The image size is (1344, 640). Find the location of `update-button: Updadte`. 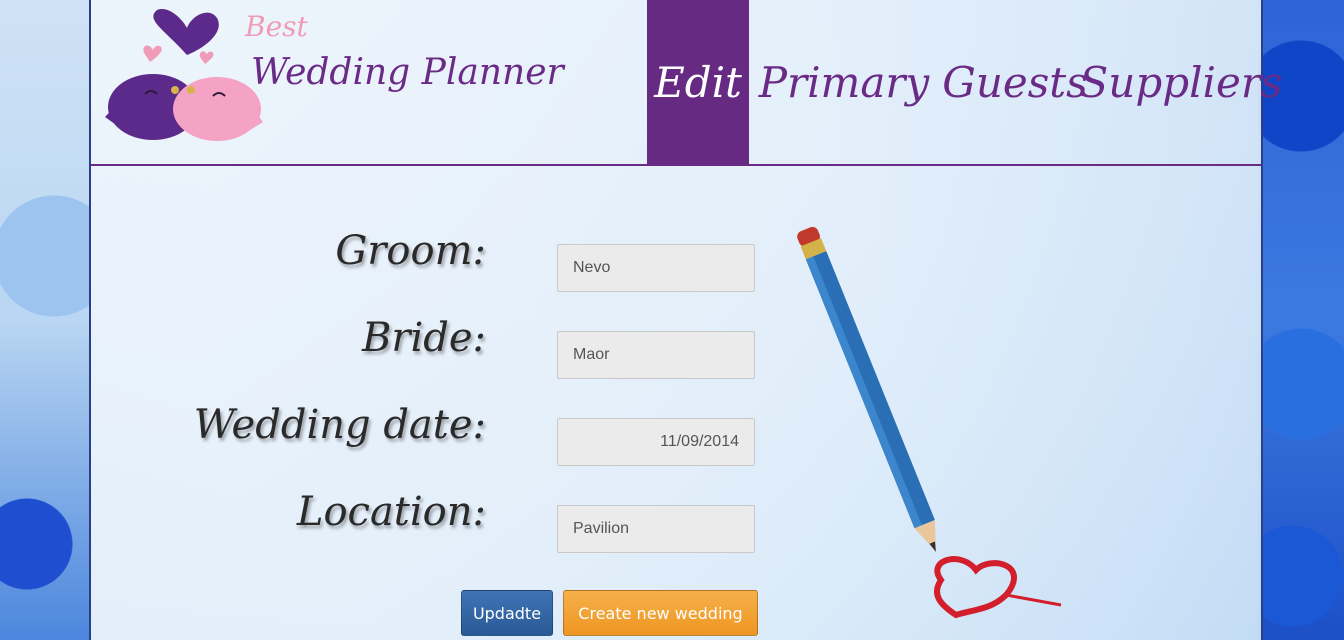

update-button: Updadte is located at coordinates (507, 613).